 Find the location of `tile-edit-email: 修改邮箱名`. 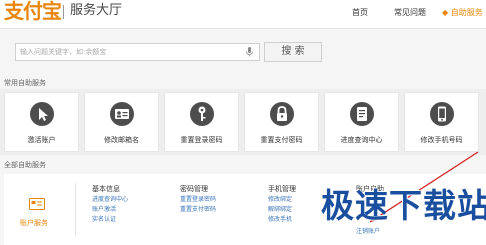

tile-edit-email: 修改邮箱名 is located at coordinates (121, 122).